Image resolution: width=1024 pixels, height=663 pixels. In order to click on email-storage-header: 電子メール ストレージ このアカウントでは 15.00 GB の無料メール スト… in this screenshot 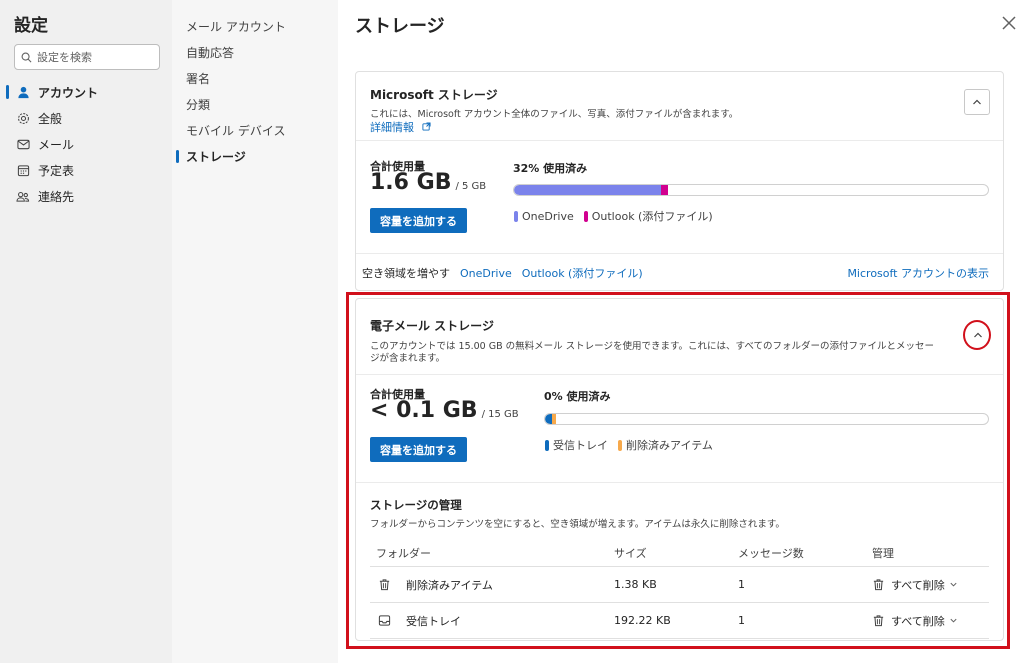, I will do `click(656, 341)`.